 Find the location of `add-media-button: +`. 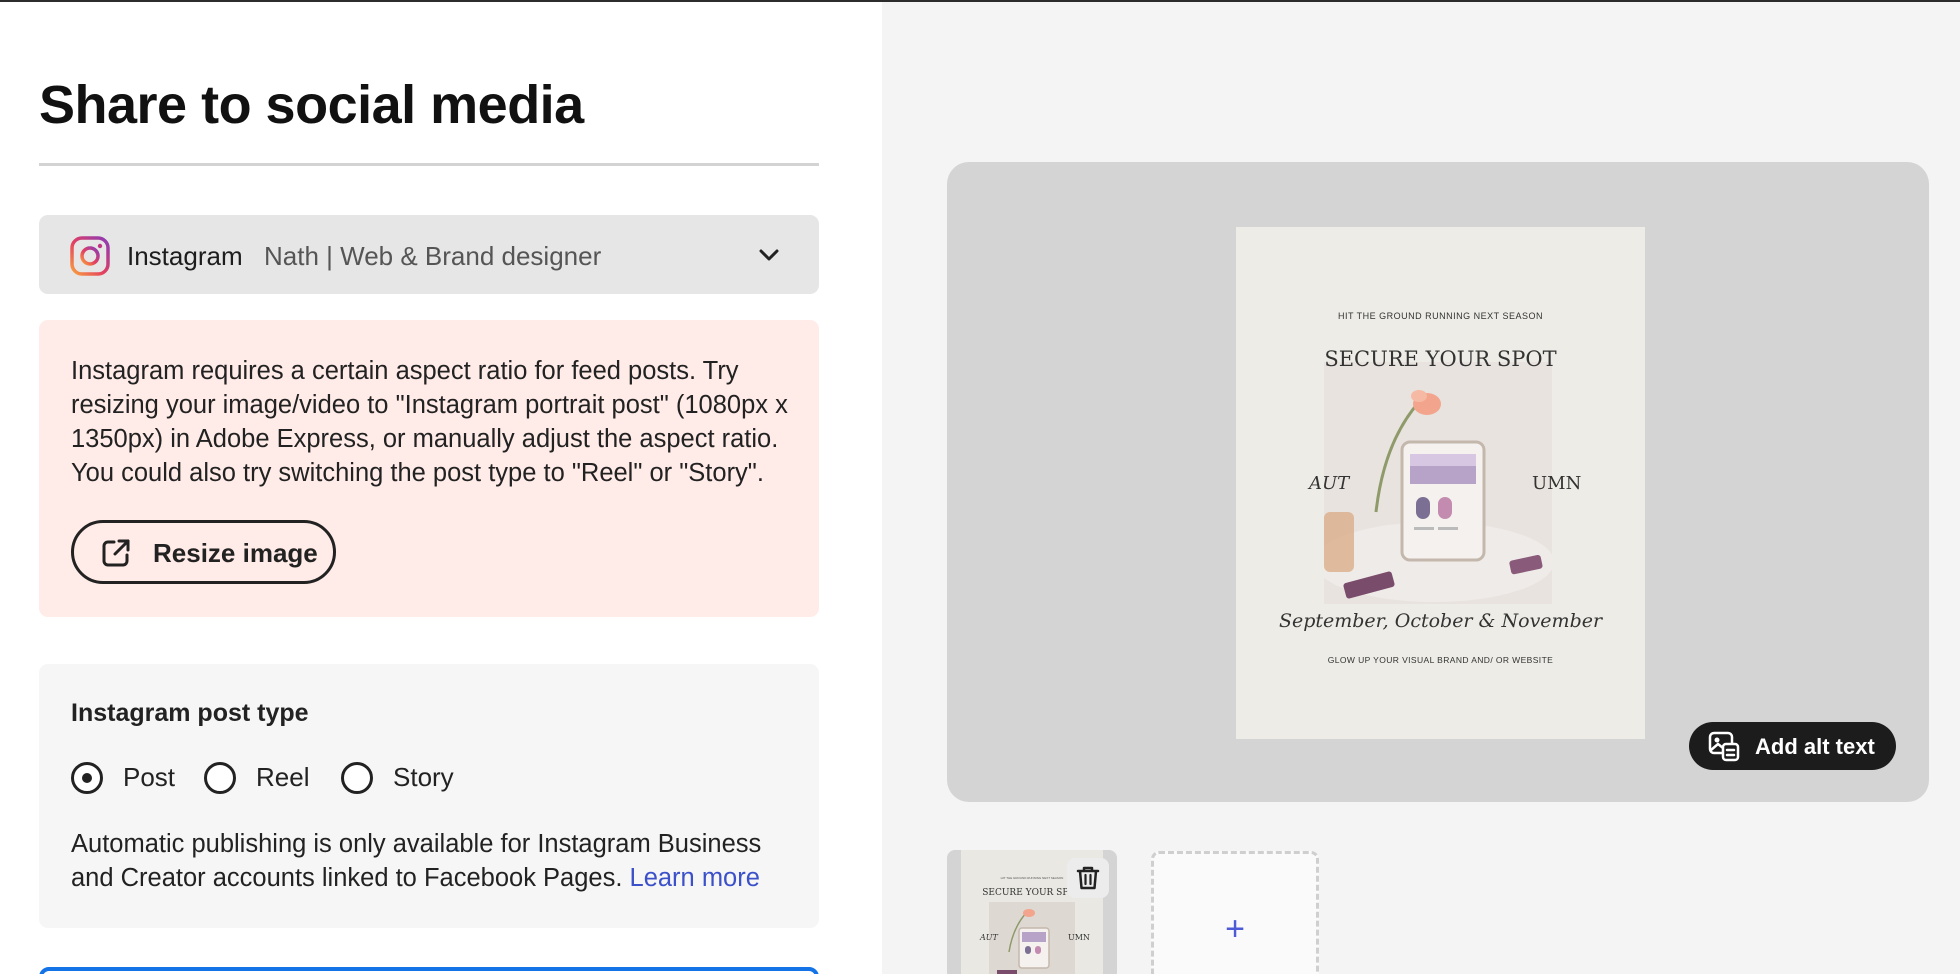

add-media-button: + is located at coordinates (1235, 912).